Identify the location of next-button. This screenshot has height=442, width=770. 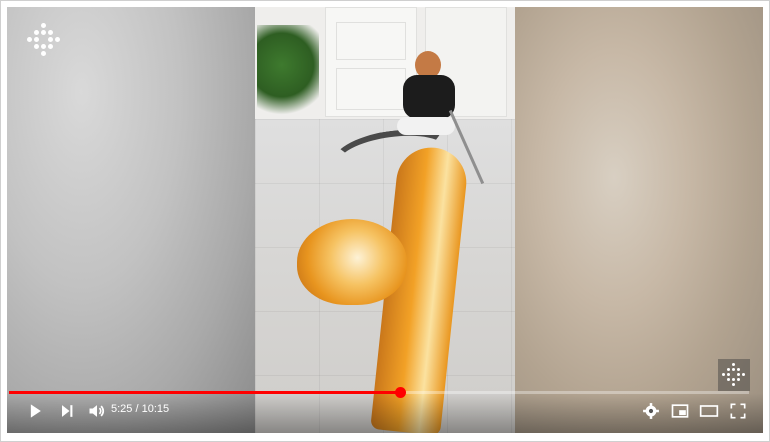
(67, 411).